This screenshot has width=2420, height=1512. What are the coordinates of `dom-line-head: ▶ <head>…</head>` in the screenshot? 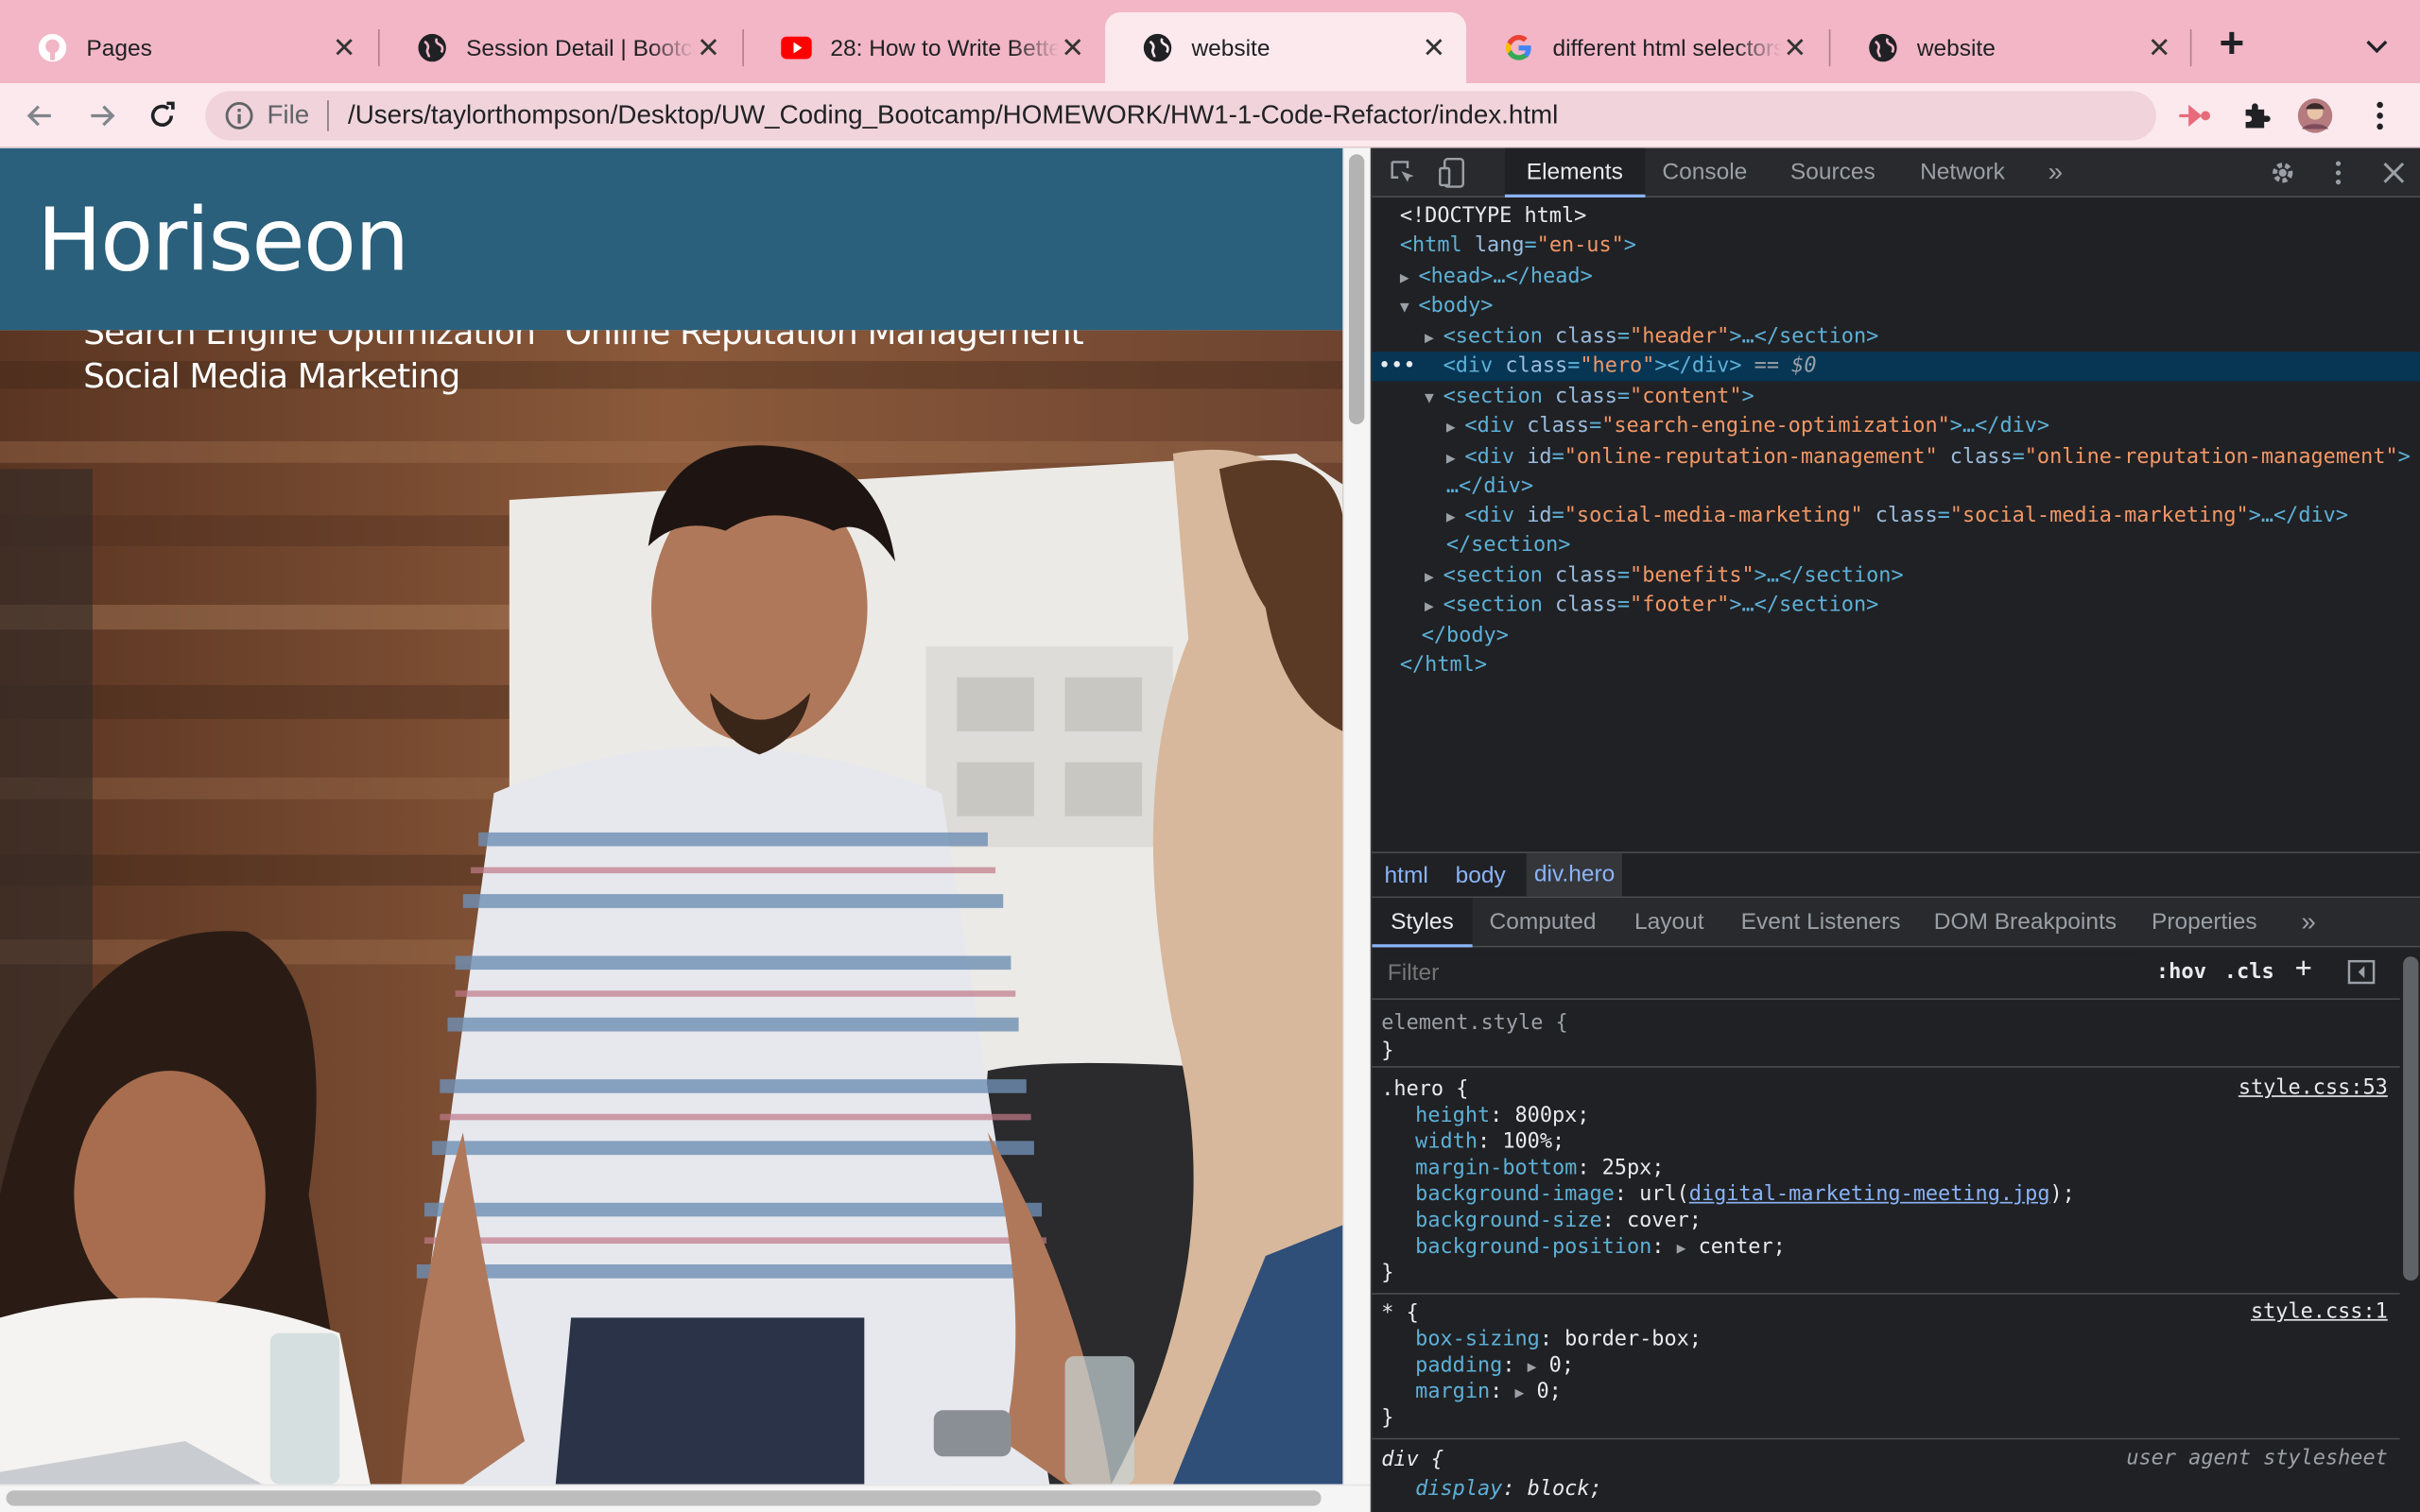 It's located at (1896, 277).